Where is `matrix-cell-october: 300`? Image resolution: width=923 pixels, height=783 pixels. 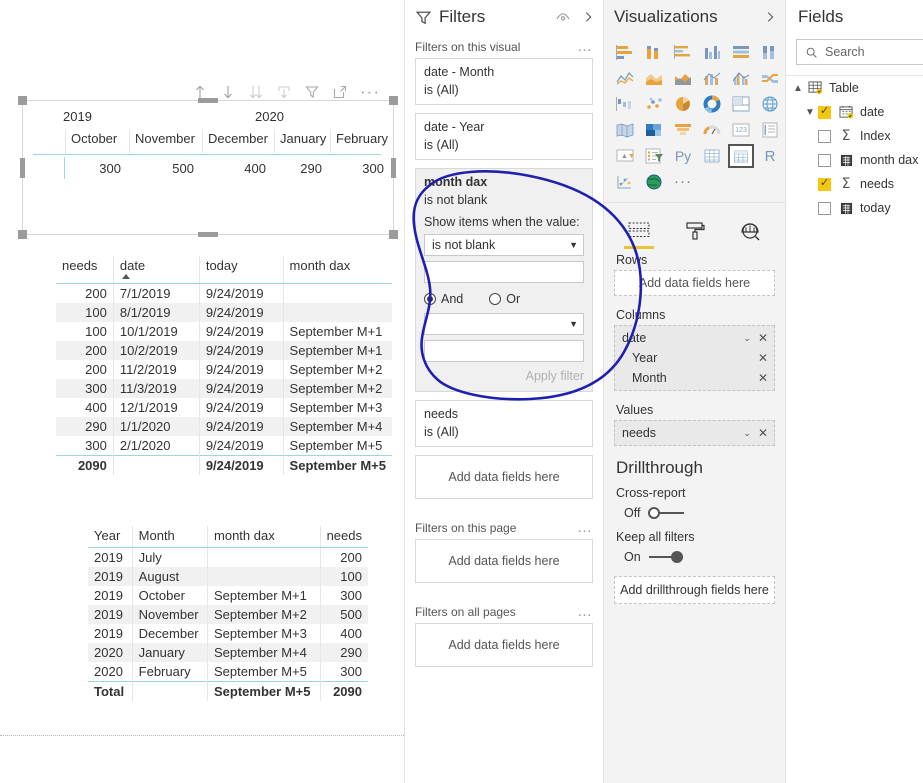 matrix-cell-october: 300 is located at coordinates (97, 168).